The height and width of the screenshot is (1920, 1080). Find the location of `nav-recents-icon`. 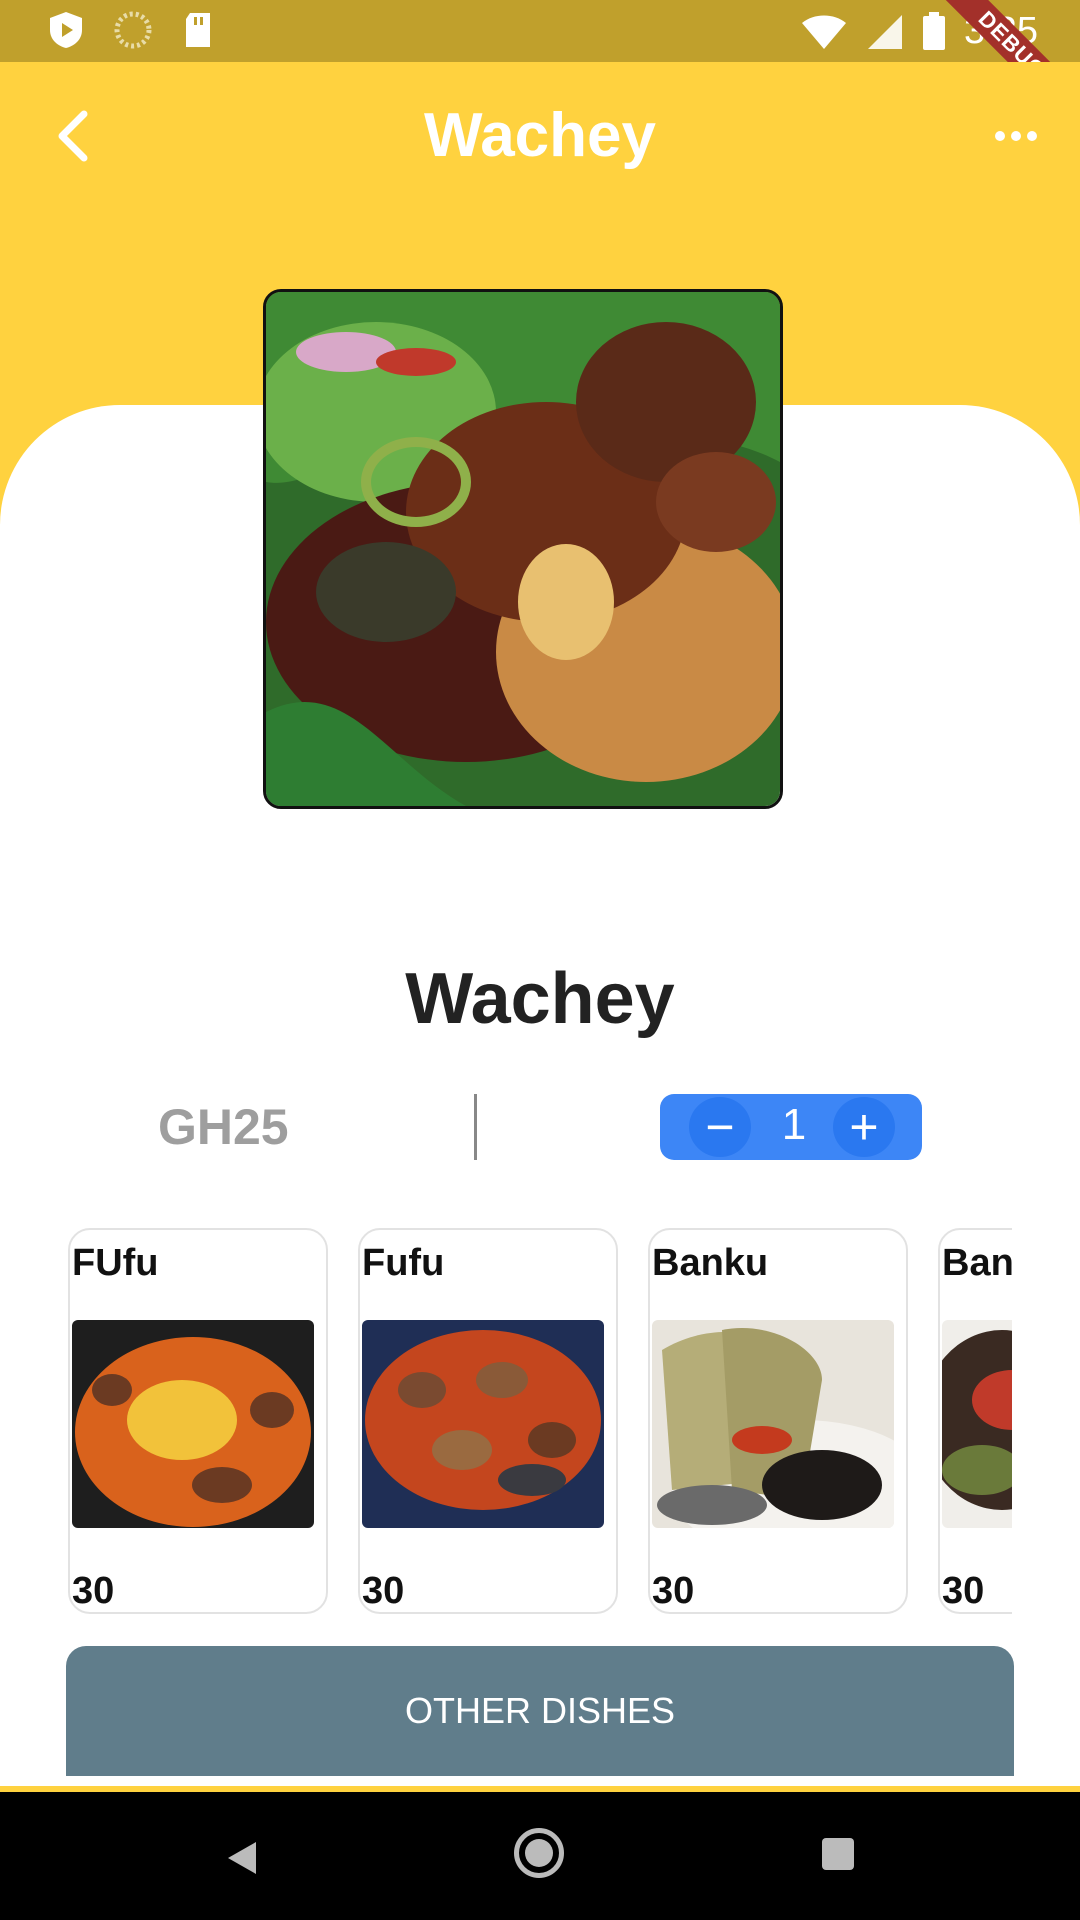

nav-recents-icon is located at coordinates (838, 1854).